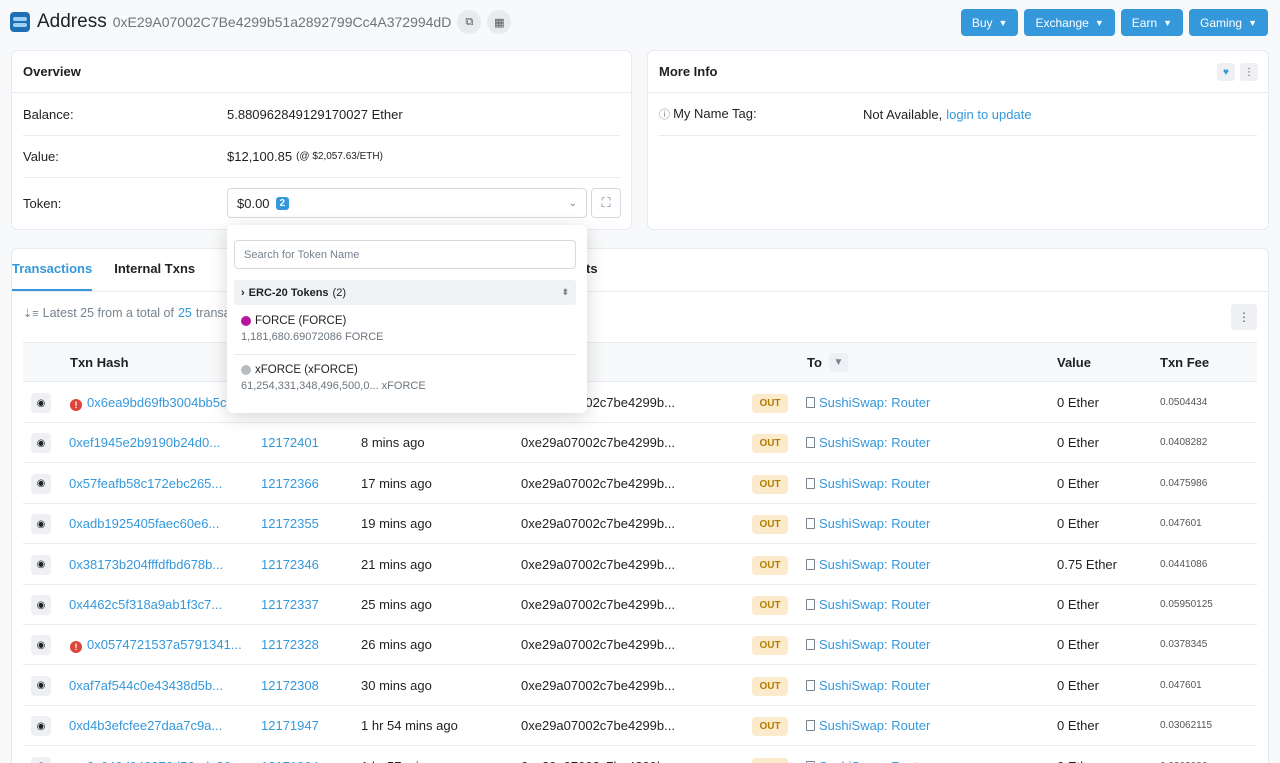 Image resolution: width=1280 pixels, height=763 pixels. I want to click on exchange-button: Exchange ▼, so click(1069, 22).